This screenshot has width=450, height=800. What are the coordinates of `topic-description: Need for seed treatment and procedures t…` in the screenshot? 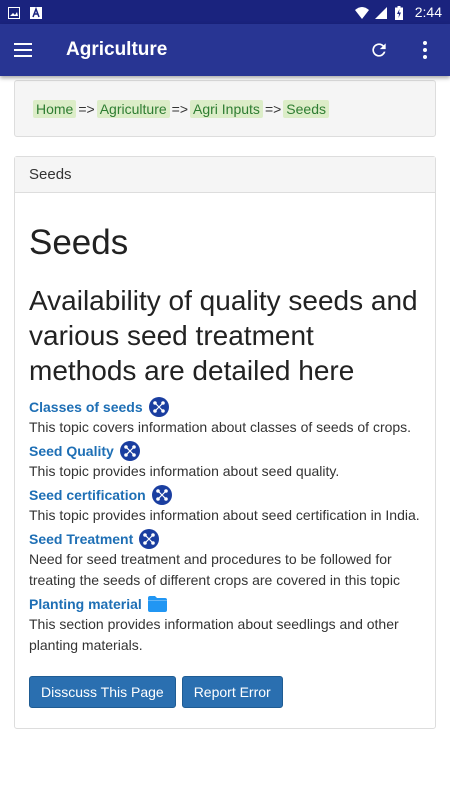 It's located at (214, 569).